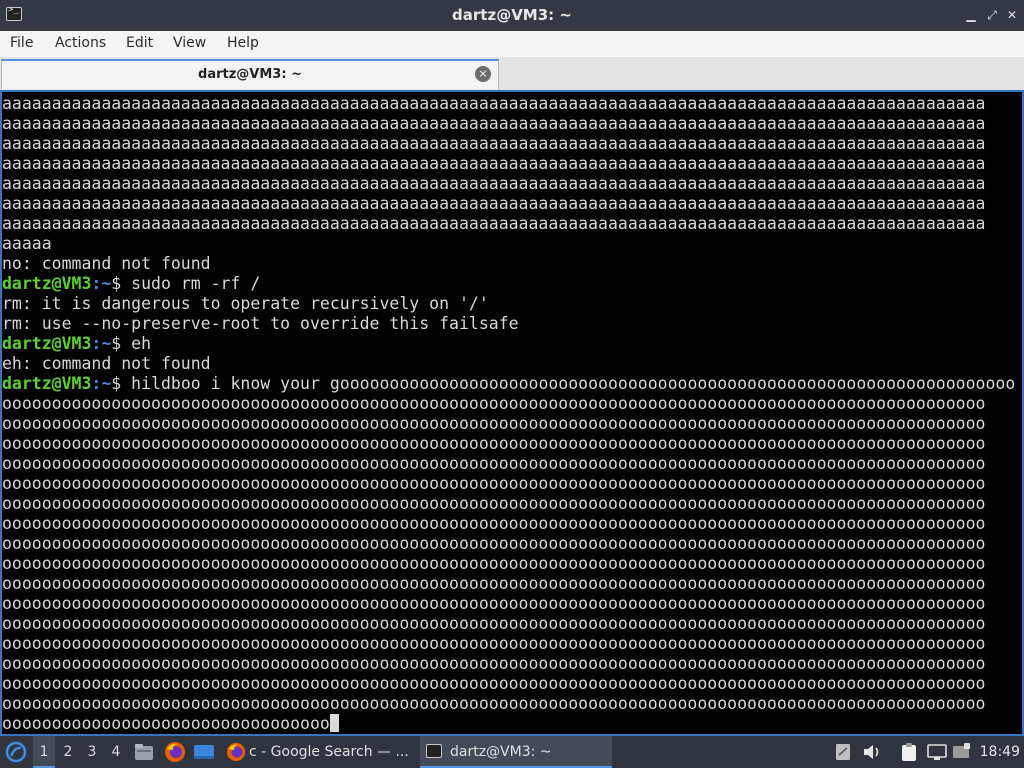  What do you see at coordinates (1012, 15) in the screenshot?
I see `close-window-button: ✕` at bounding box center [1012, 15].